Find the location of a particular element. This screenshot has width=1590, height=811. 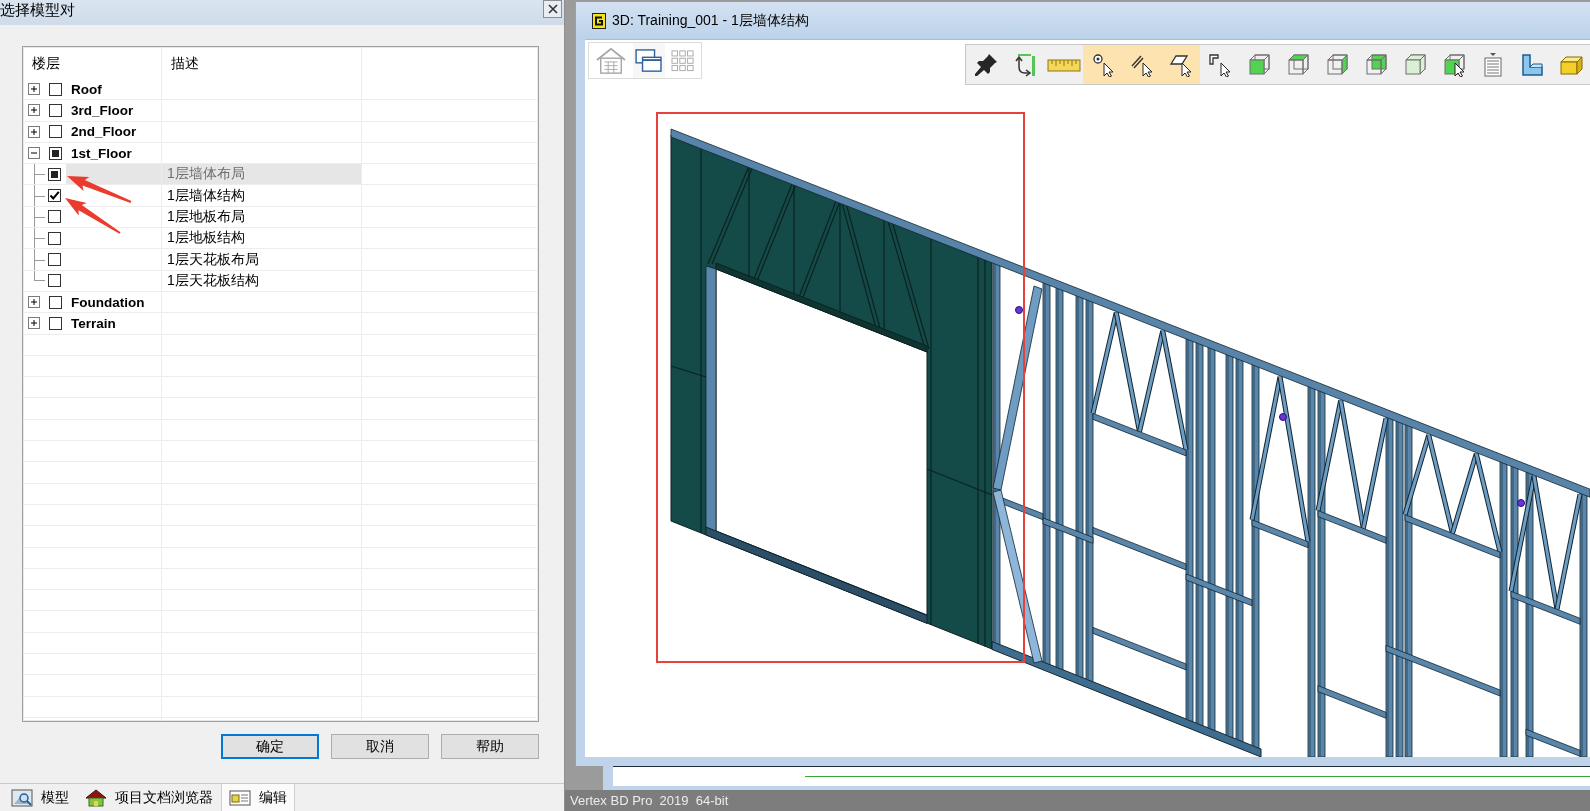

cube-cursor-icon is located at coordinates (1453, 64).